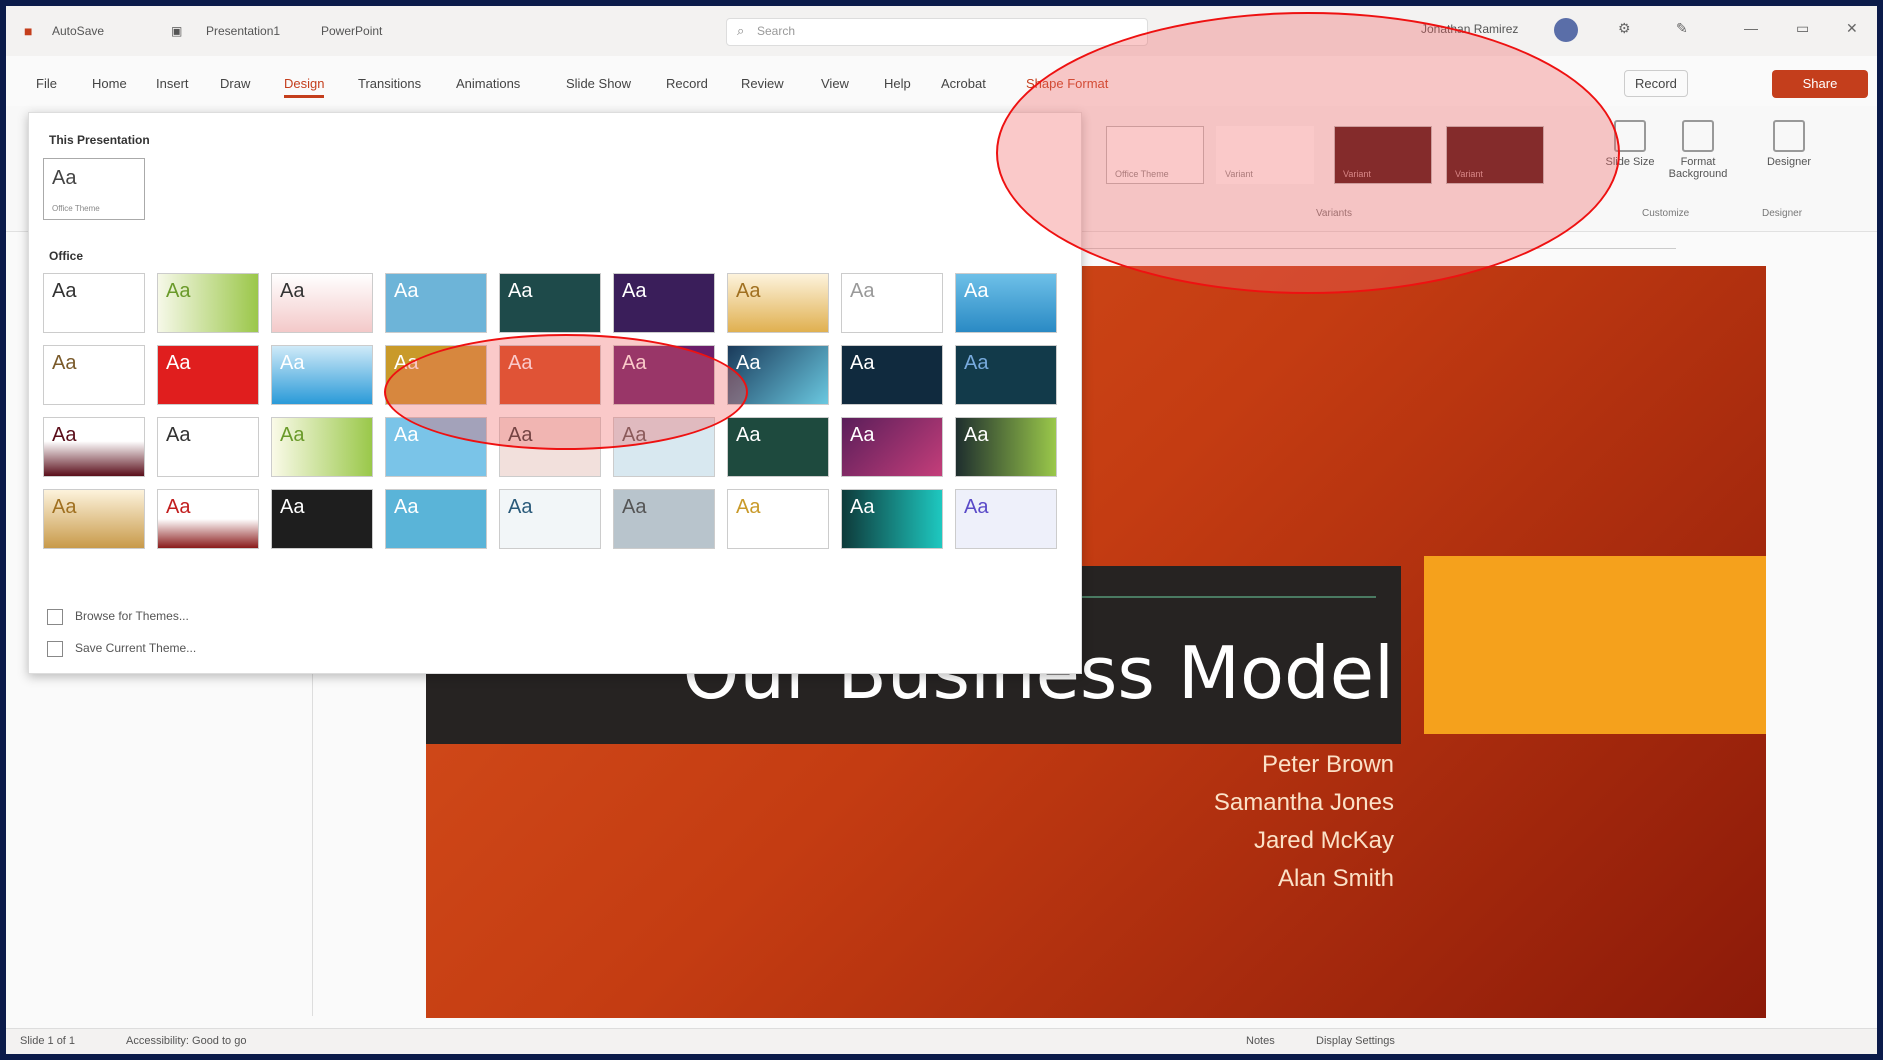 Image resolution: width=1883 pixels, height=1060 pixels. I want to click on tab-transitions: Transitions, so click(389, 83).